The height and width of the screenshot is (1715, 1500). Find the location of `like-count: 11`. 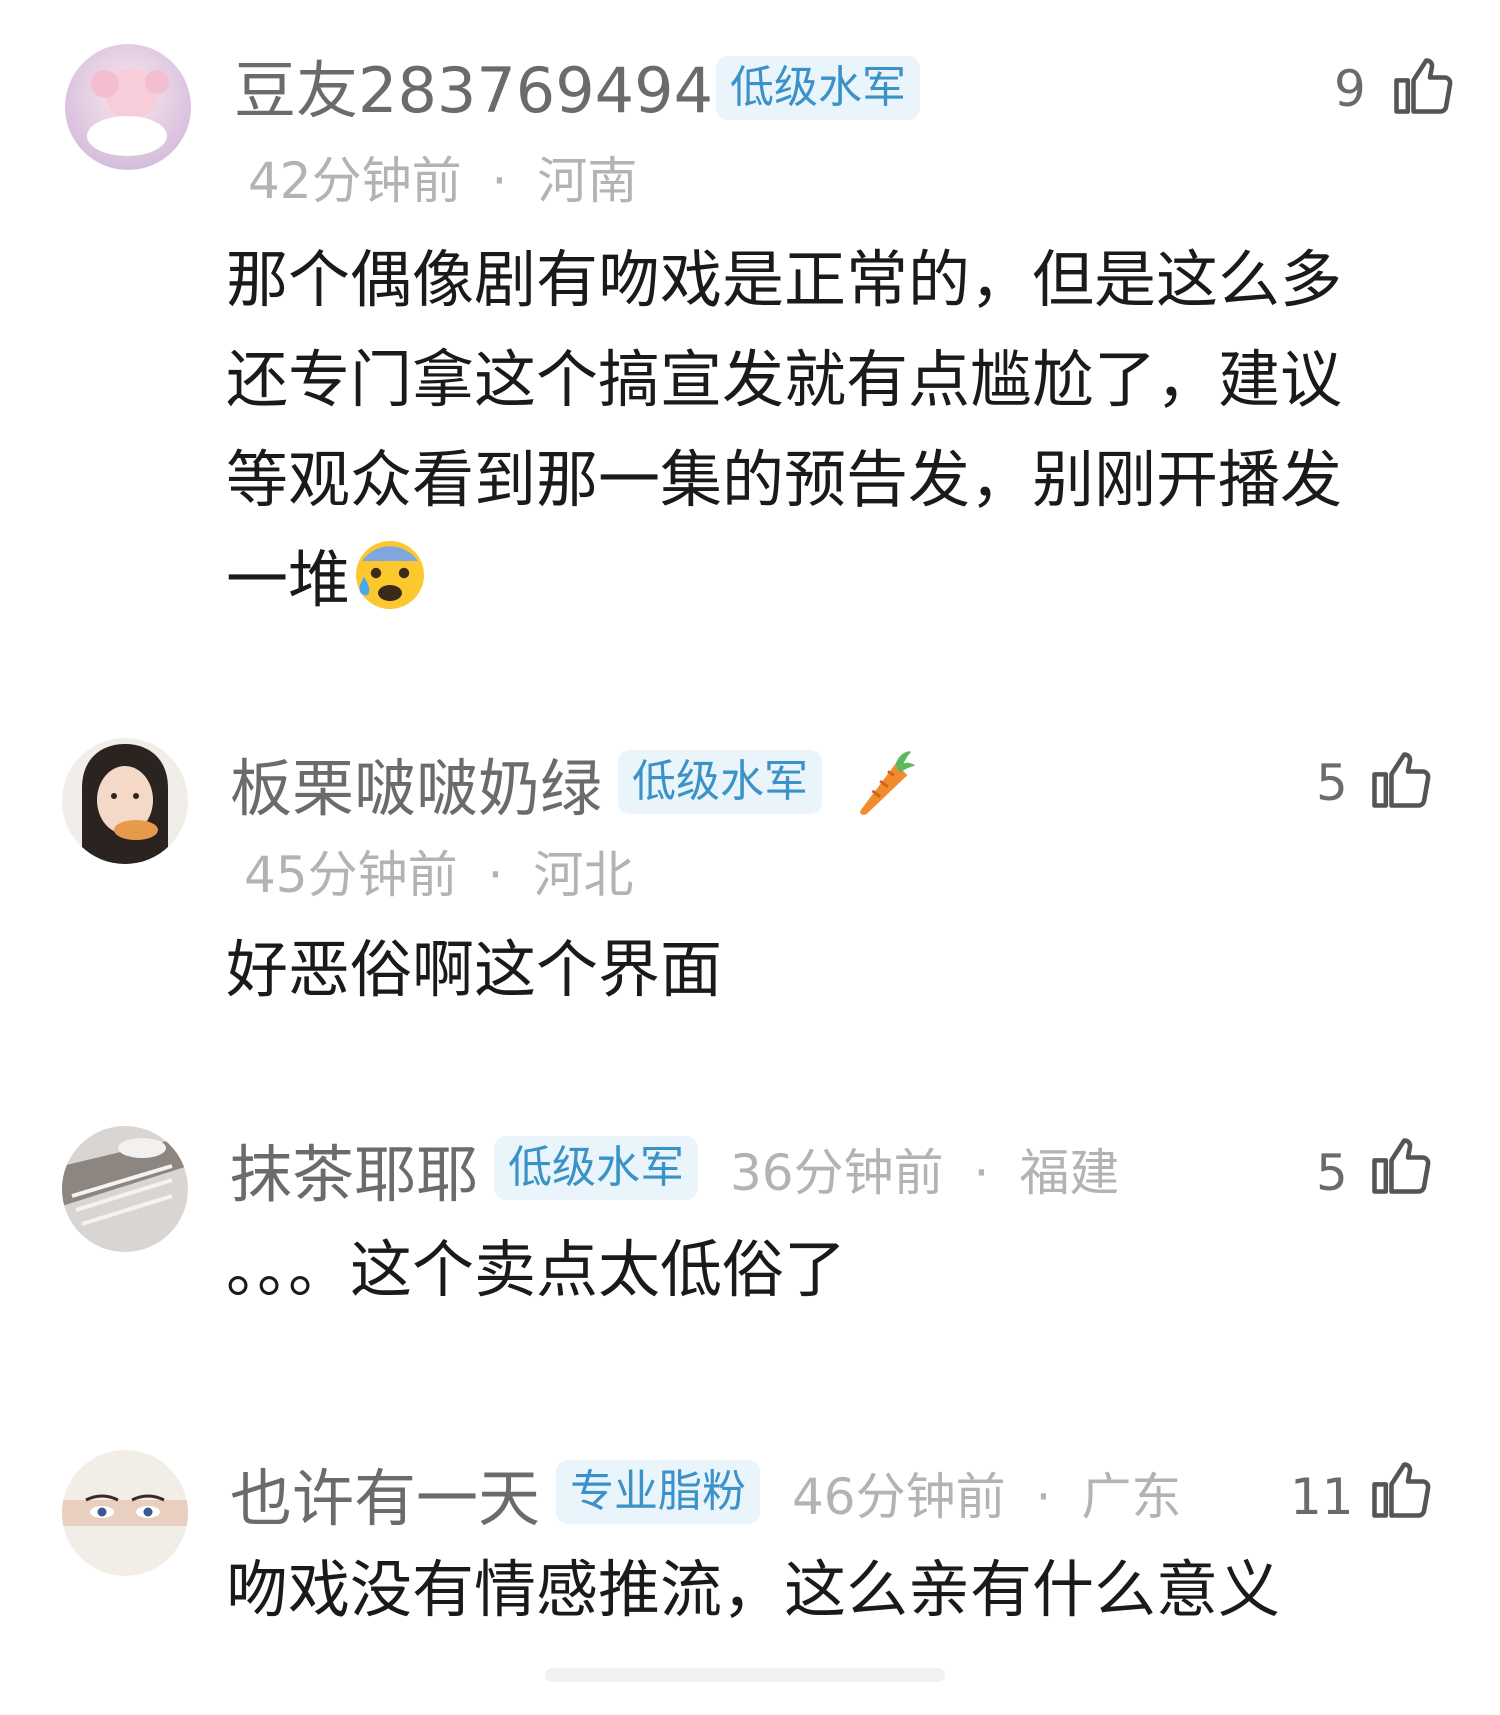

like-count: 11 is located at coordinates (1322, 1497).